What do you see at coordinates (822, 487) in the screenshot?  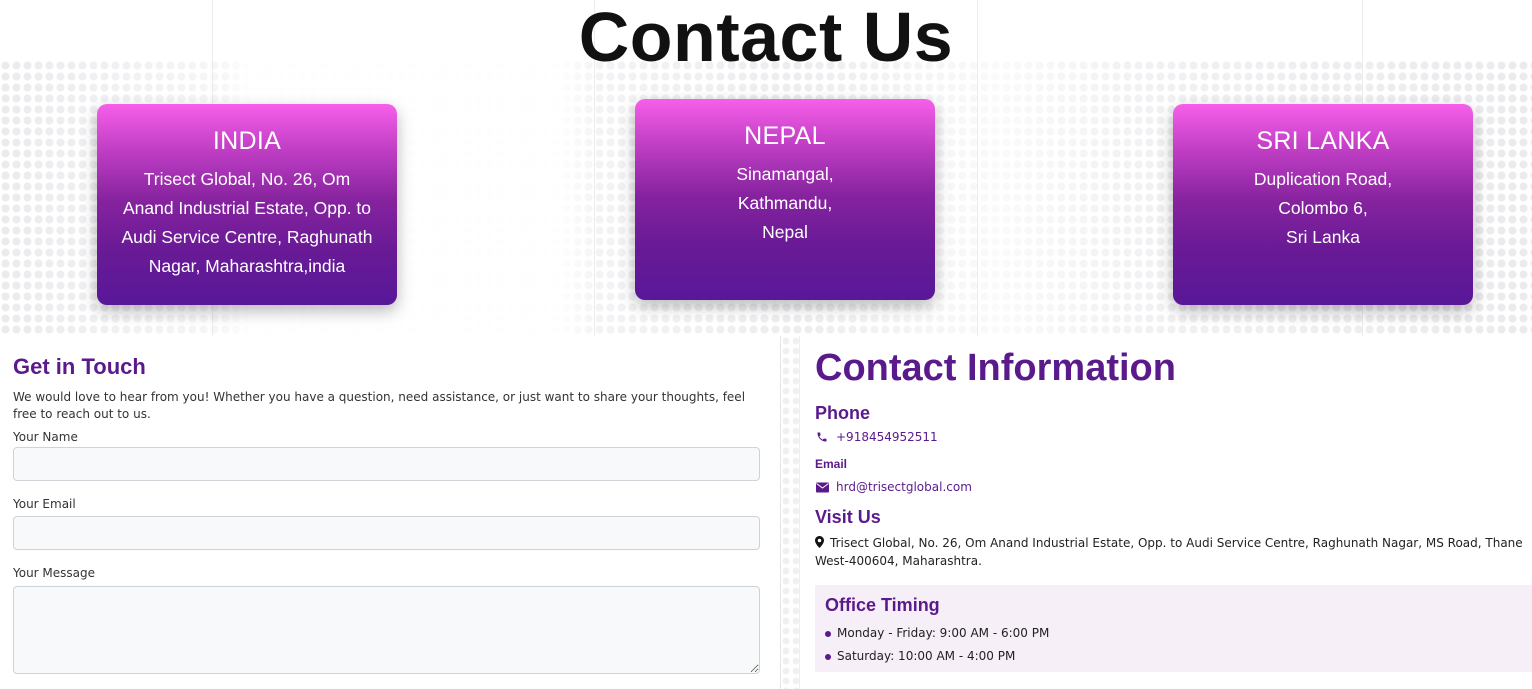 I see `envelope-icon` at bounding box center [822, 487].